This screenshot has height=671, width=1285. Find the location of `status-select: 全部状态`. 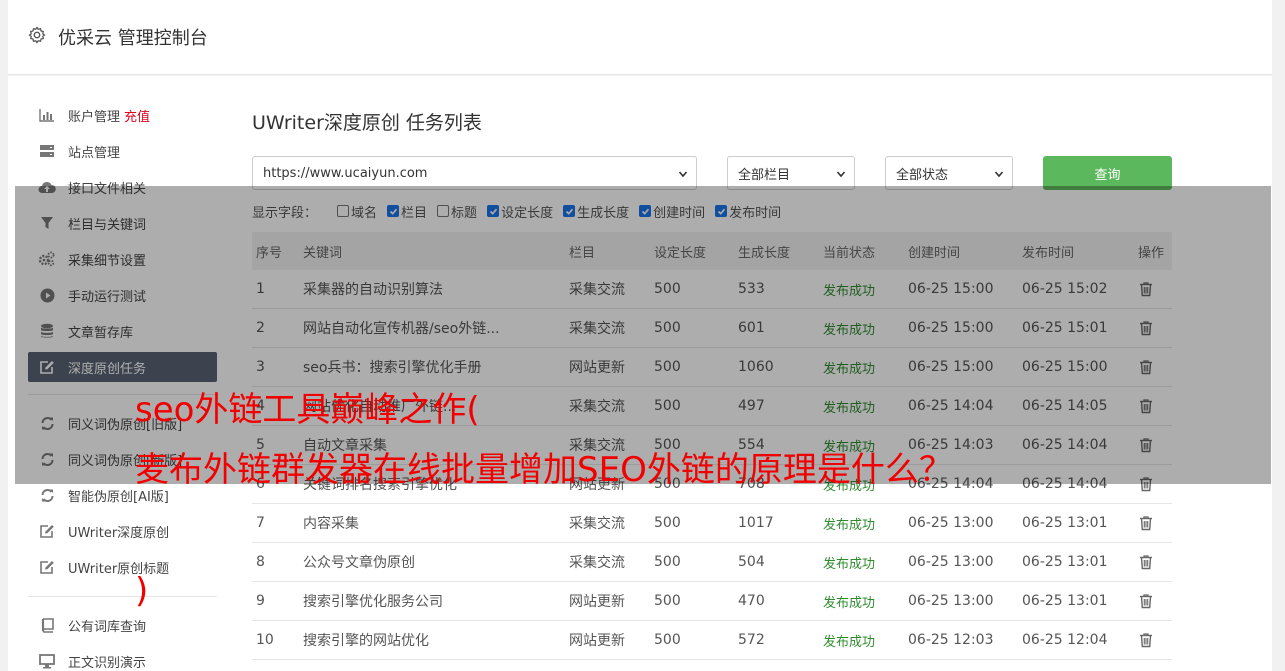

status-select: 全部状态 is located at coordinates (949, 173).